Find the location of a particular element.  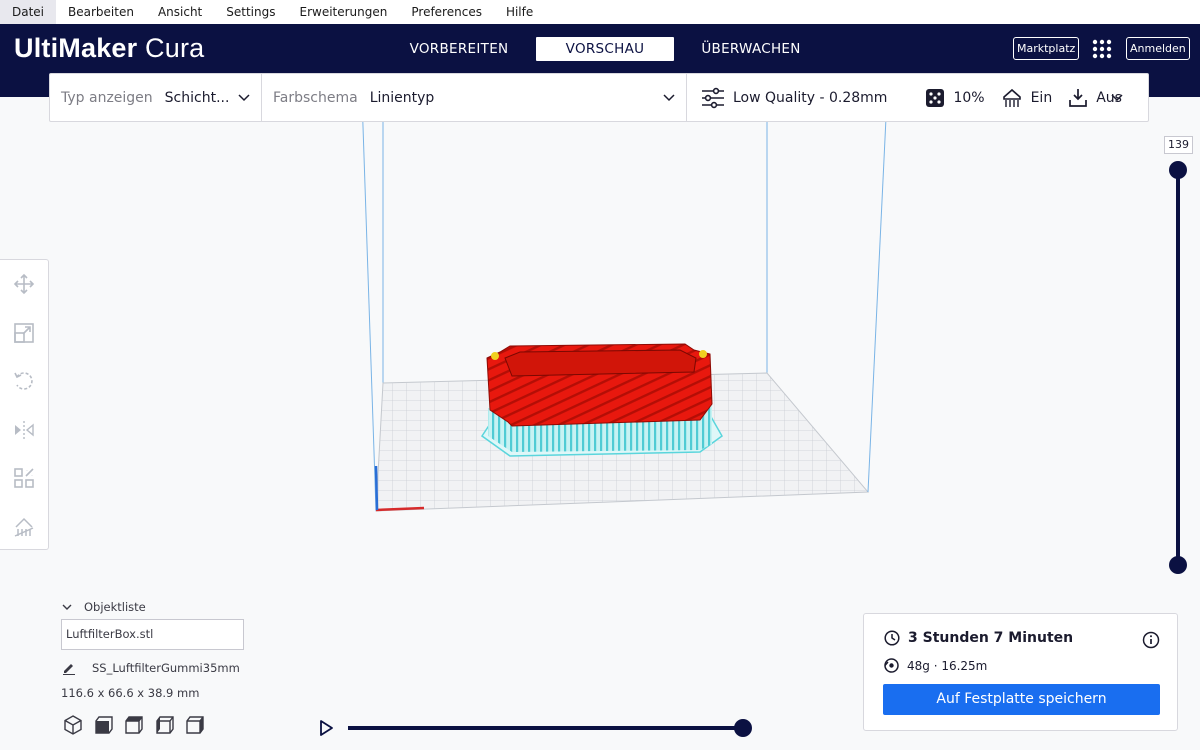

print-settings-selector: Low Quality - 0.28mm 10% Ein Aus is located at coordinates (917, 97).